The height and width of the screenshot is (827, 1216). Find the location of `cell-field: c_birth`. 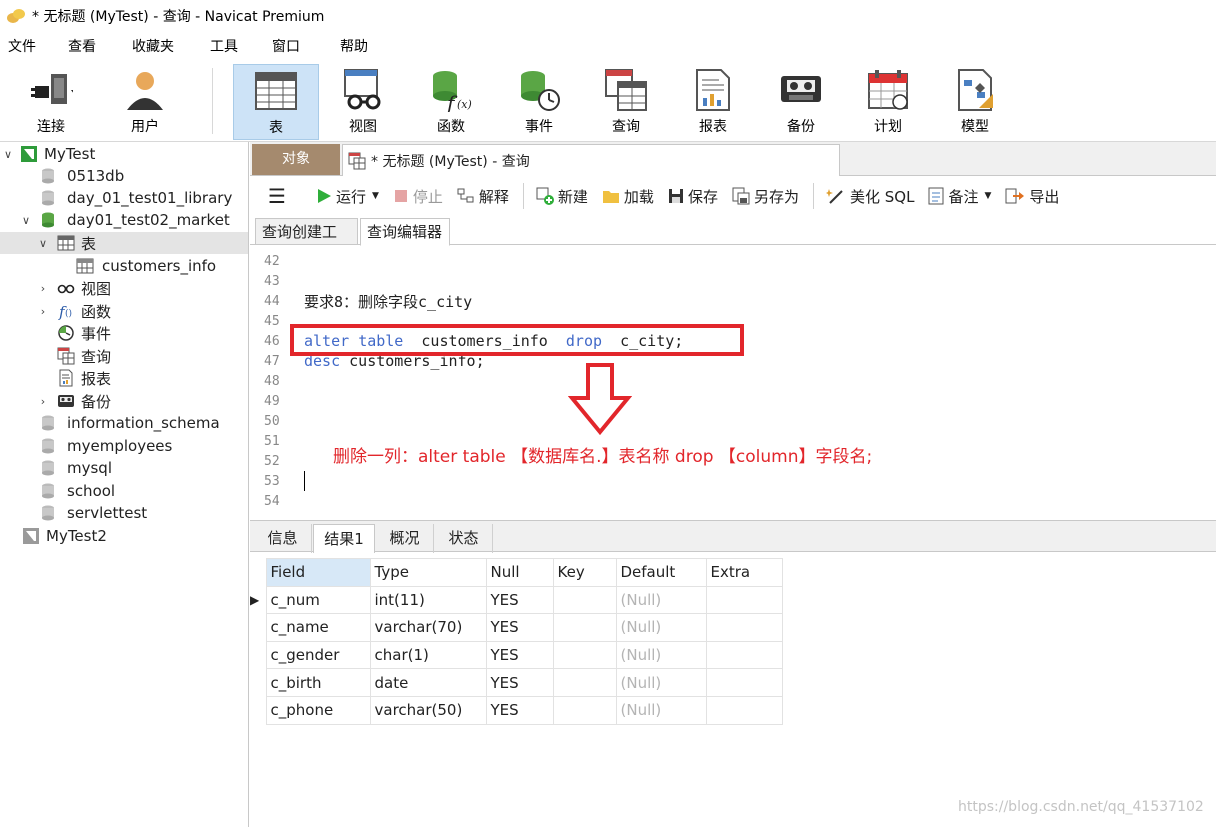

cell-field: c_birth is located at coordinates (318, 682).